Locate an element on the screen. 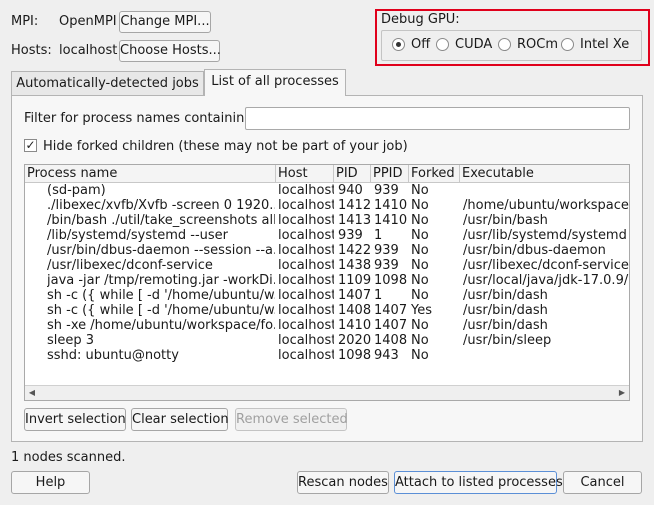 This screenshot has width=654, height=505. cell-pid: 1438 is located at coordinates (355, 265).